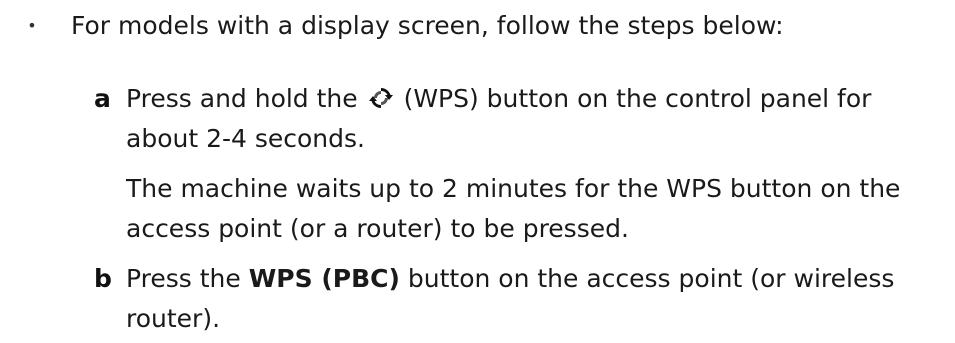 This screenshot has height=343, width=955. What do you see at coordinates (637, 98) in the screenshot?
I see `step-a-text-after: (WPS) button on the control panel for` at bounding box center [637, 98].